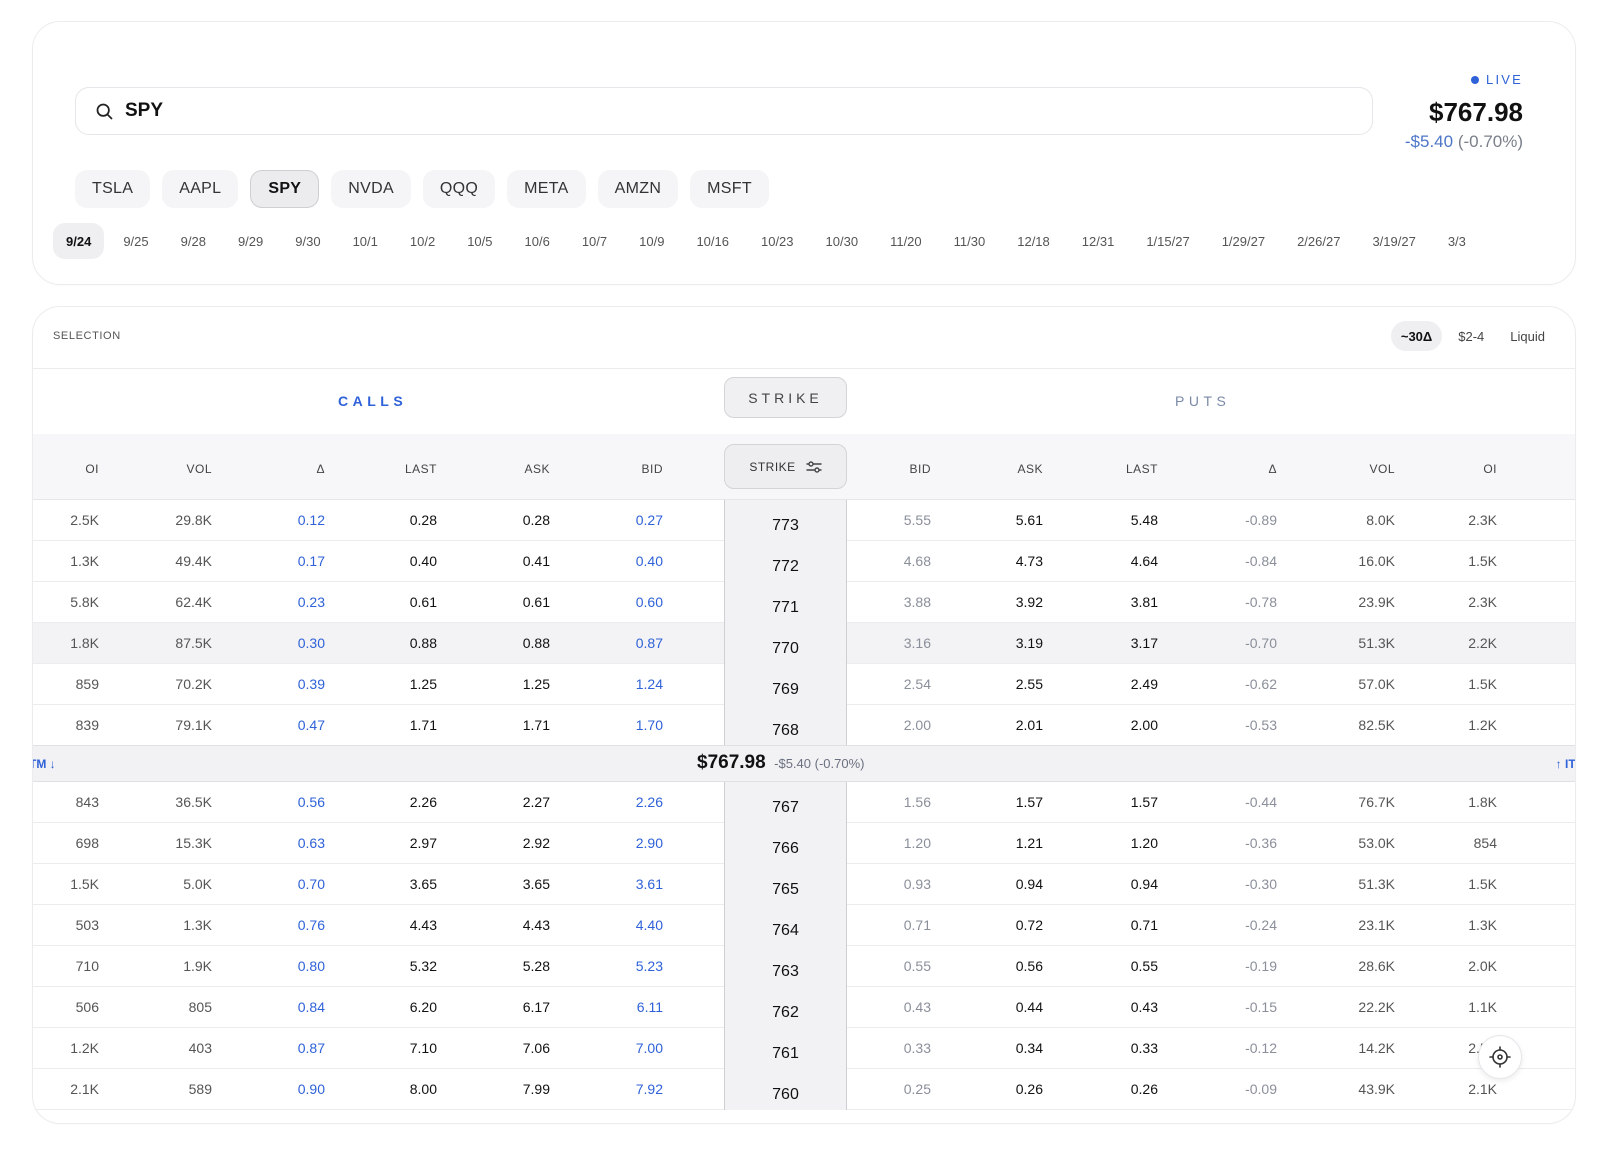  I want to click on call-ask: 7.06, so click(536, 1048).